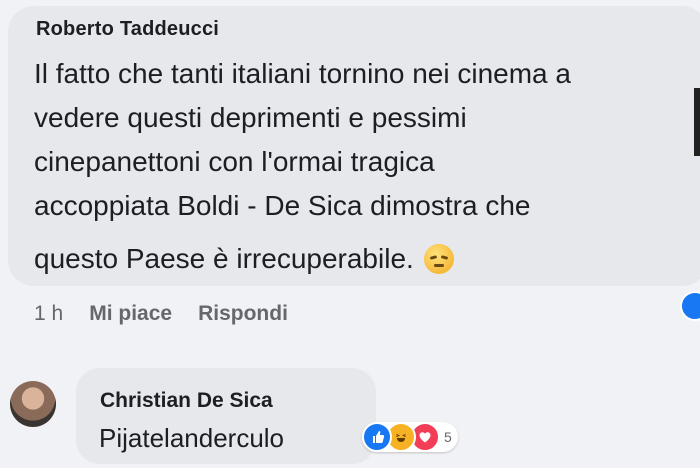 Image resolution: width=700 pixels, height=468 pixels. What do you see at coordinates (234, 161) in the screenshot?
I see `comment-line: cinepanettoni con l'ormai tragica` at bounding box center [234, 161].